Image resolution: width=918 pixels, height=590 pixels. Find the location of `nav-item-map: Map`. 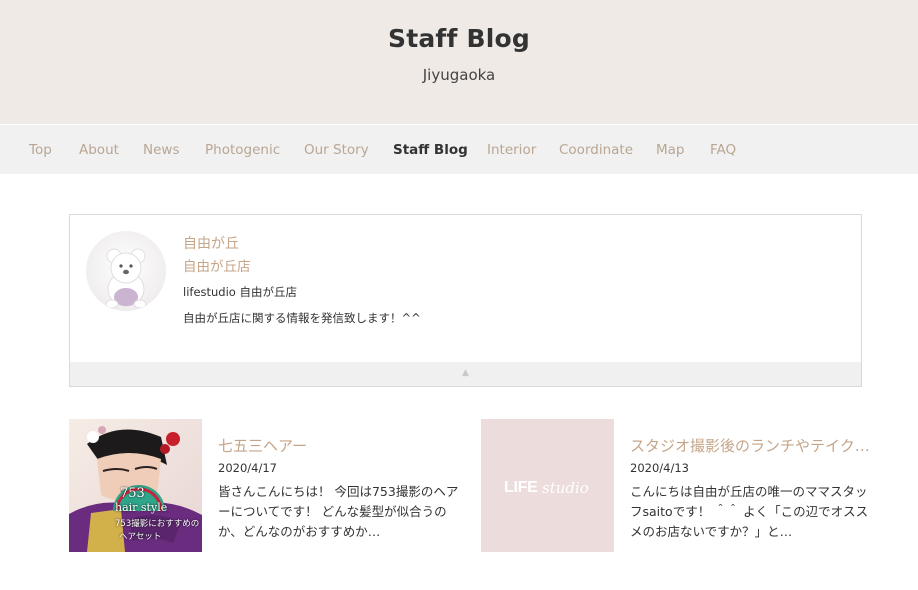

nav-item-map: Map is located at coordinates (670, 150).